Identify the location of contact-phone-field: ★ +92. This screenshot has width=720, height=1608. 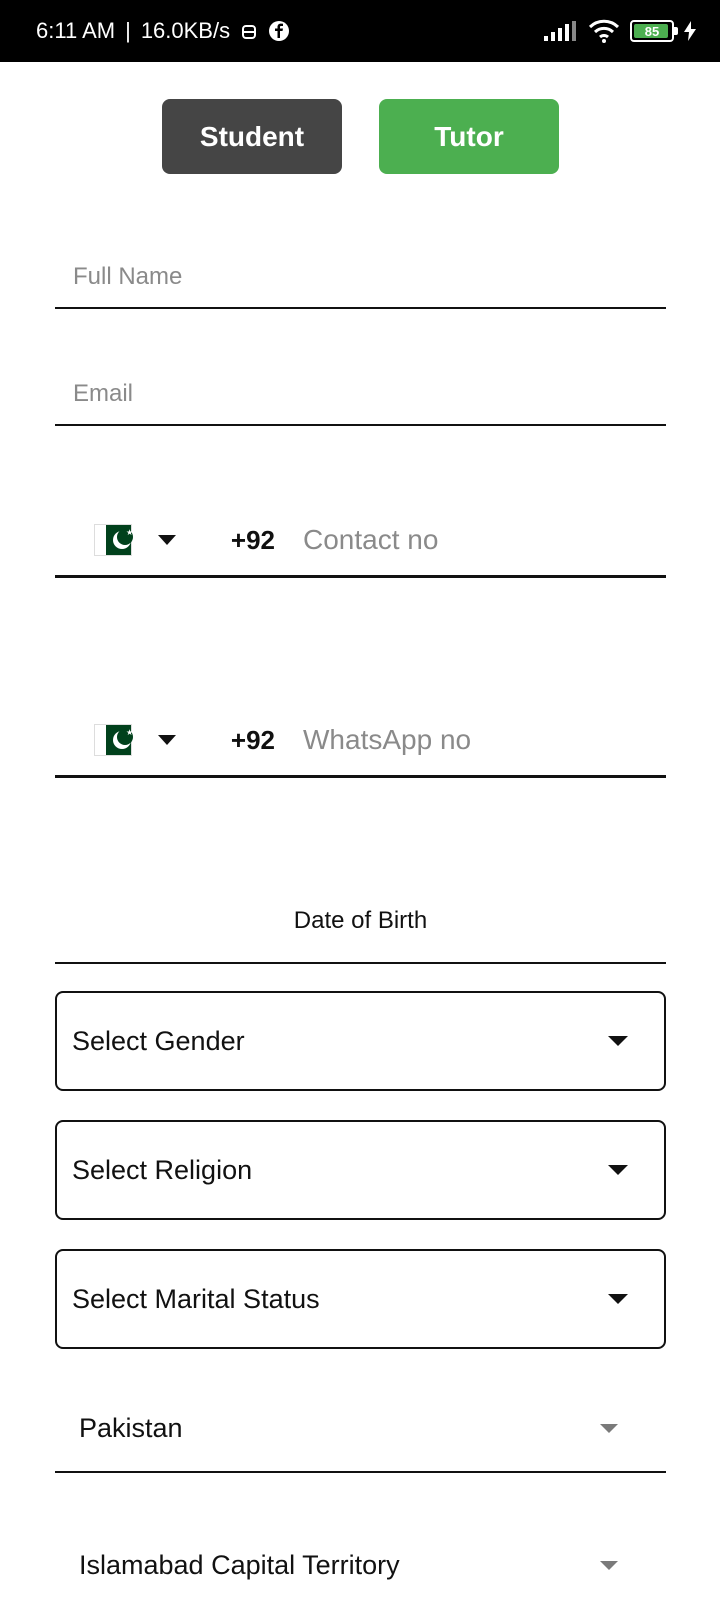
(360, 541).